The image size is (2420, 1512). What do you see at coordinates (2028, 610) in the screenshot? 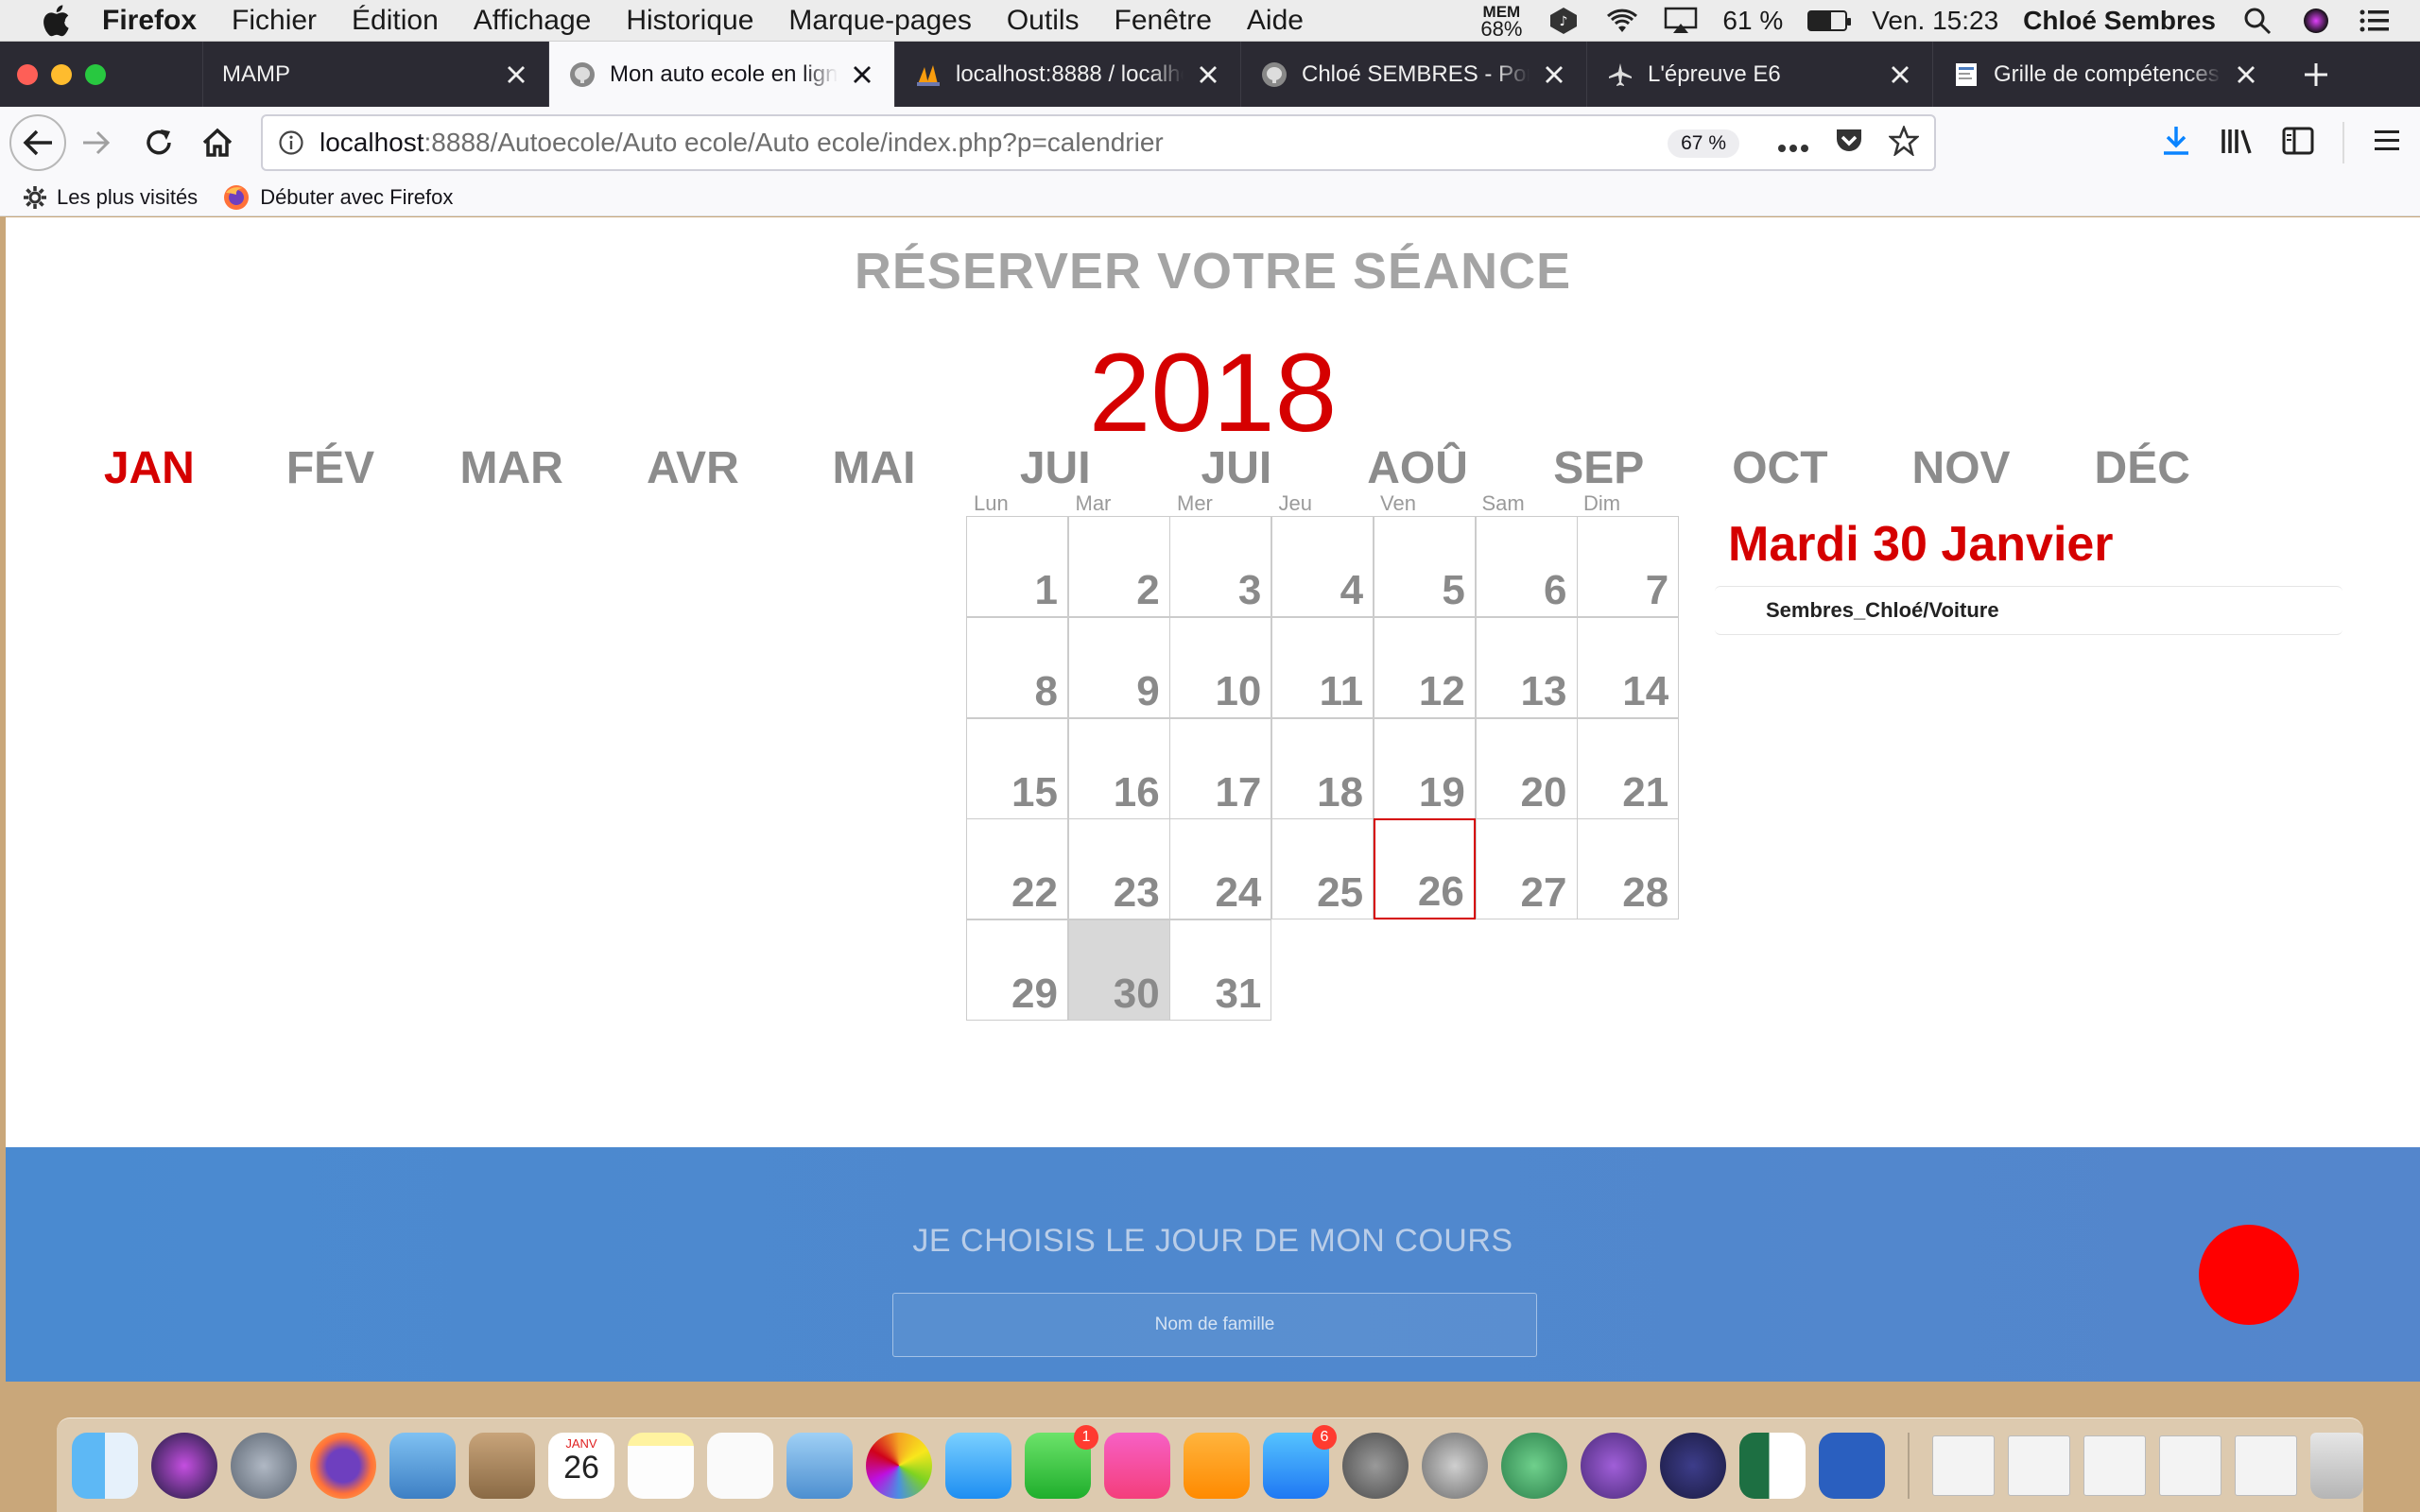
I see `reservation-list-item: Sembres_Chloé/Voiture` at bounding box center [2028, 610].